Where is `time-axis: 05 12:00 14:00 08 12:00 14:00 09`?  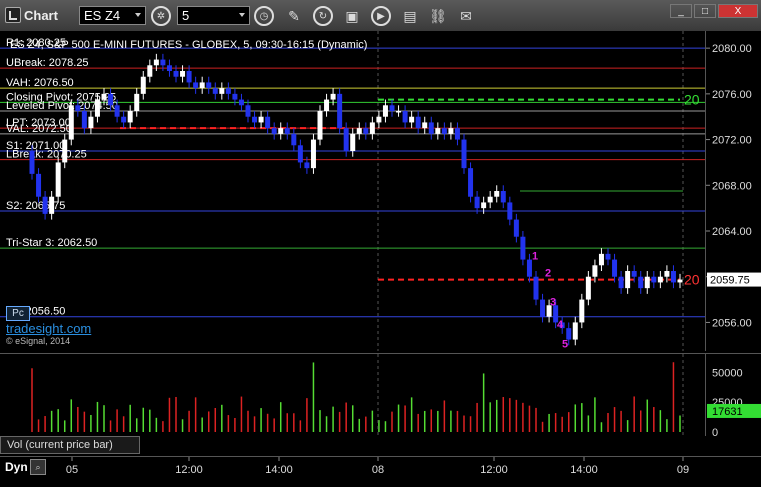
time-axis: 05 12:00 14:00 08 12:00 14:00 09 is located at coordinates (380, 469).